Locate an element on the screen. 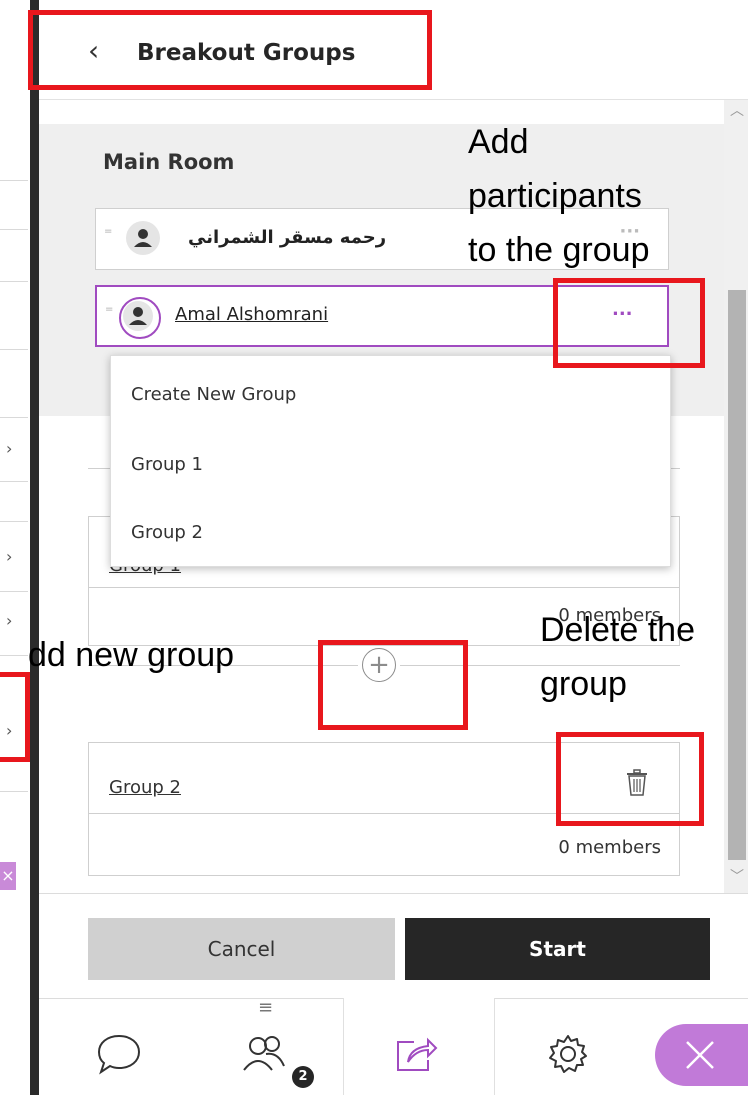 The height and width of the screenshot is (1095, 748). chat-icon is located at coordinates (119, 1054).